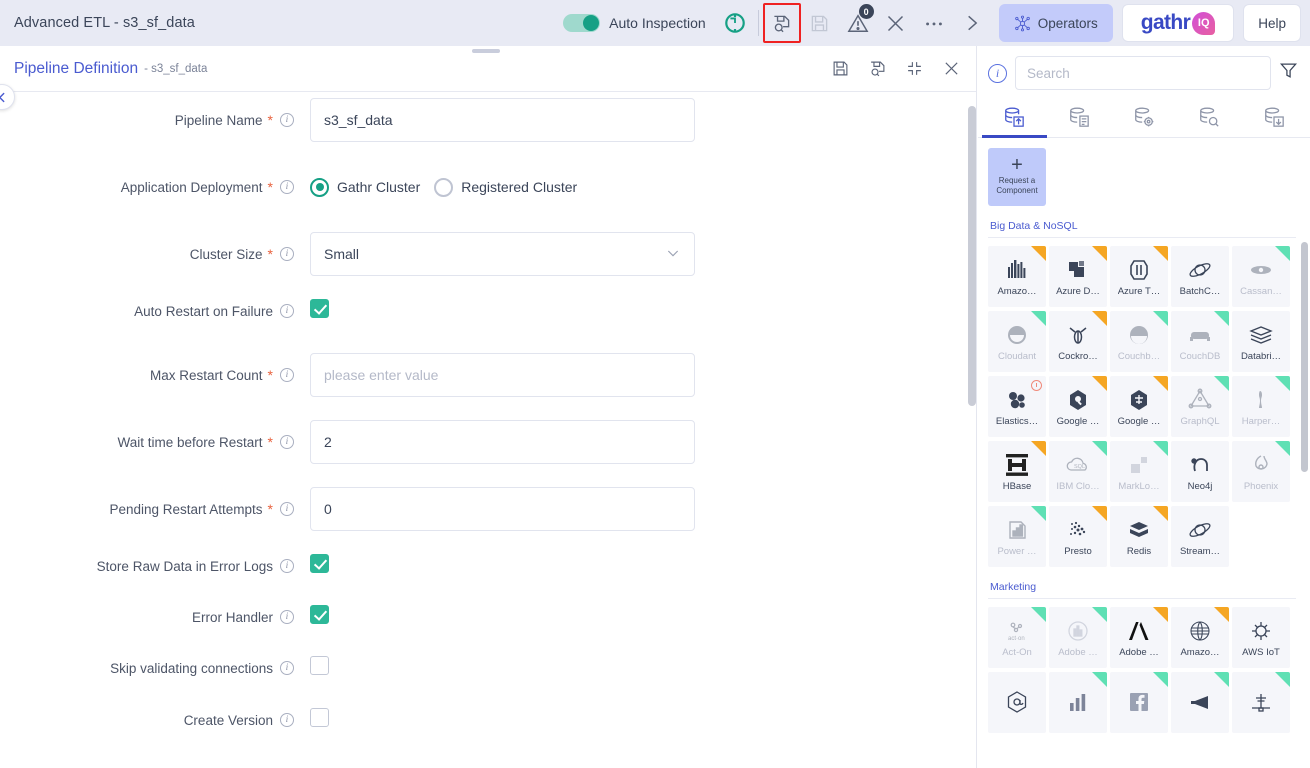 This screenshot has width=1310, height=768. Describe the element at coordinates (1221, 614) in the screenshot. I see `new-corner-badge` at that location.